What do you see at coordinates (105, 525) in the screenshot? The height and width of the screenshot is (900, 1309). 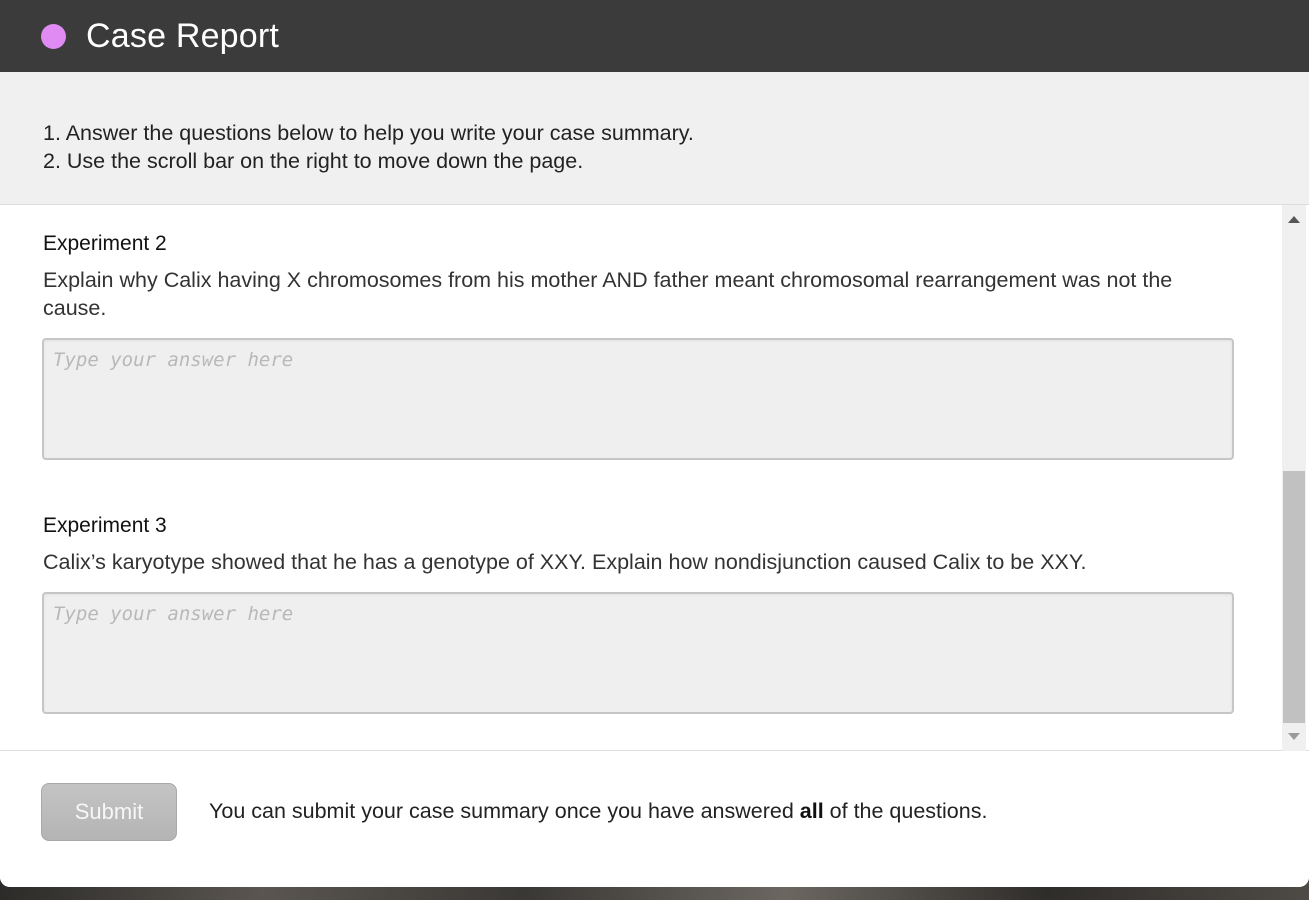 I see `question-title: Experiment 3` at bounding box center [105, 525].